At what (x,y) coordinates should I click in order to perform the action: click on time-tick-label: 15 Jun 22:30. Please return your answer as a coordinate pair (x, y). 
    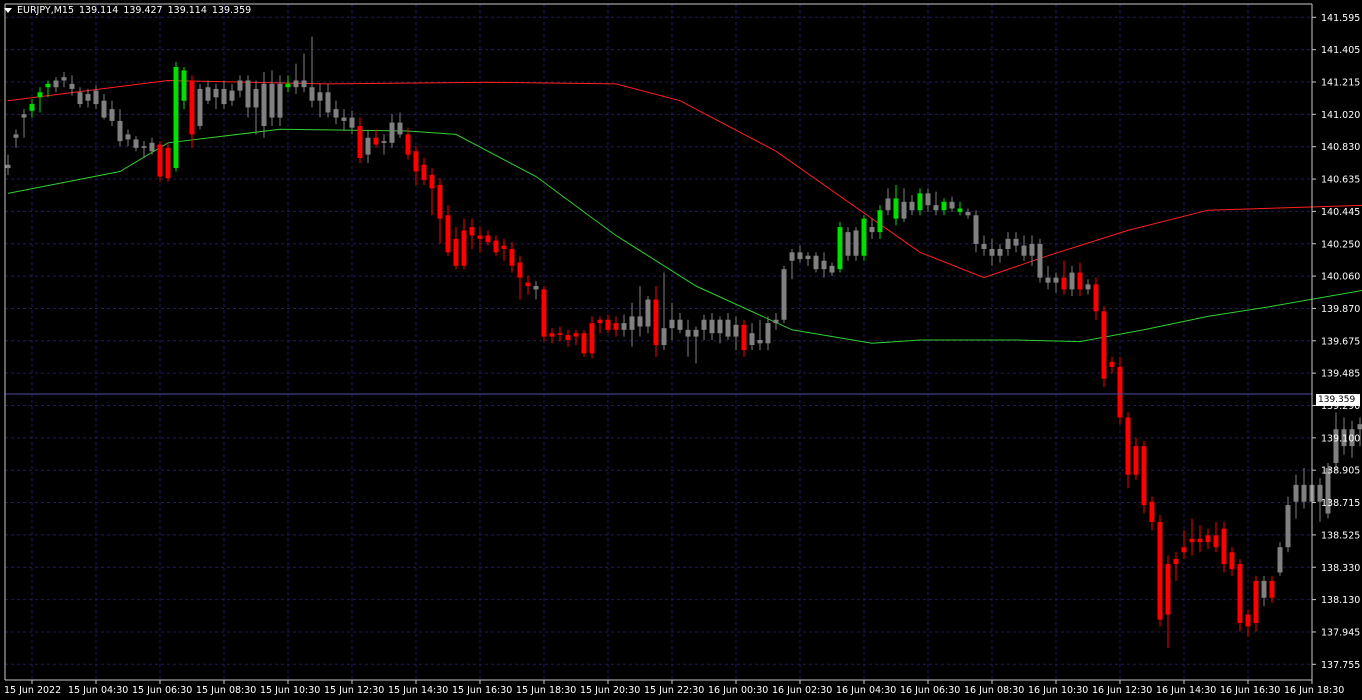
    Looking at the image, I should click on (674, 690).